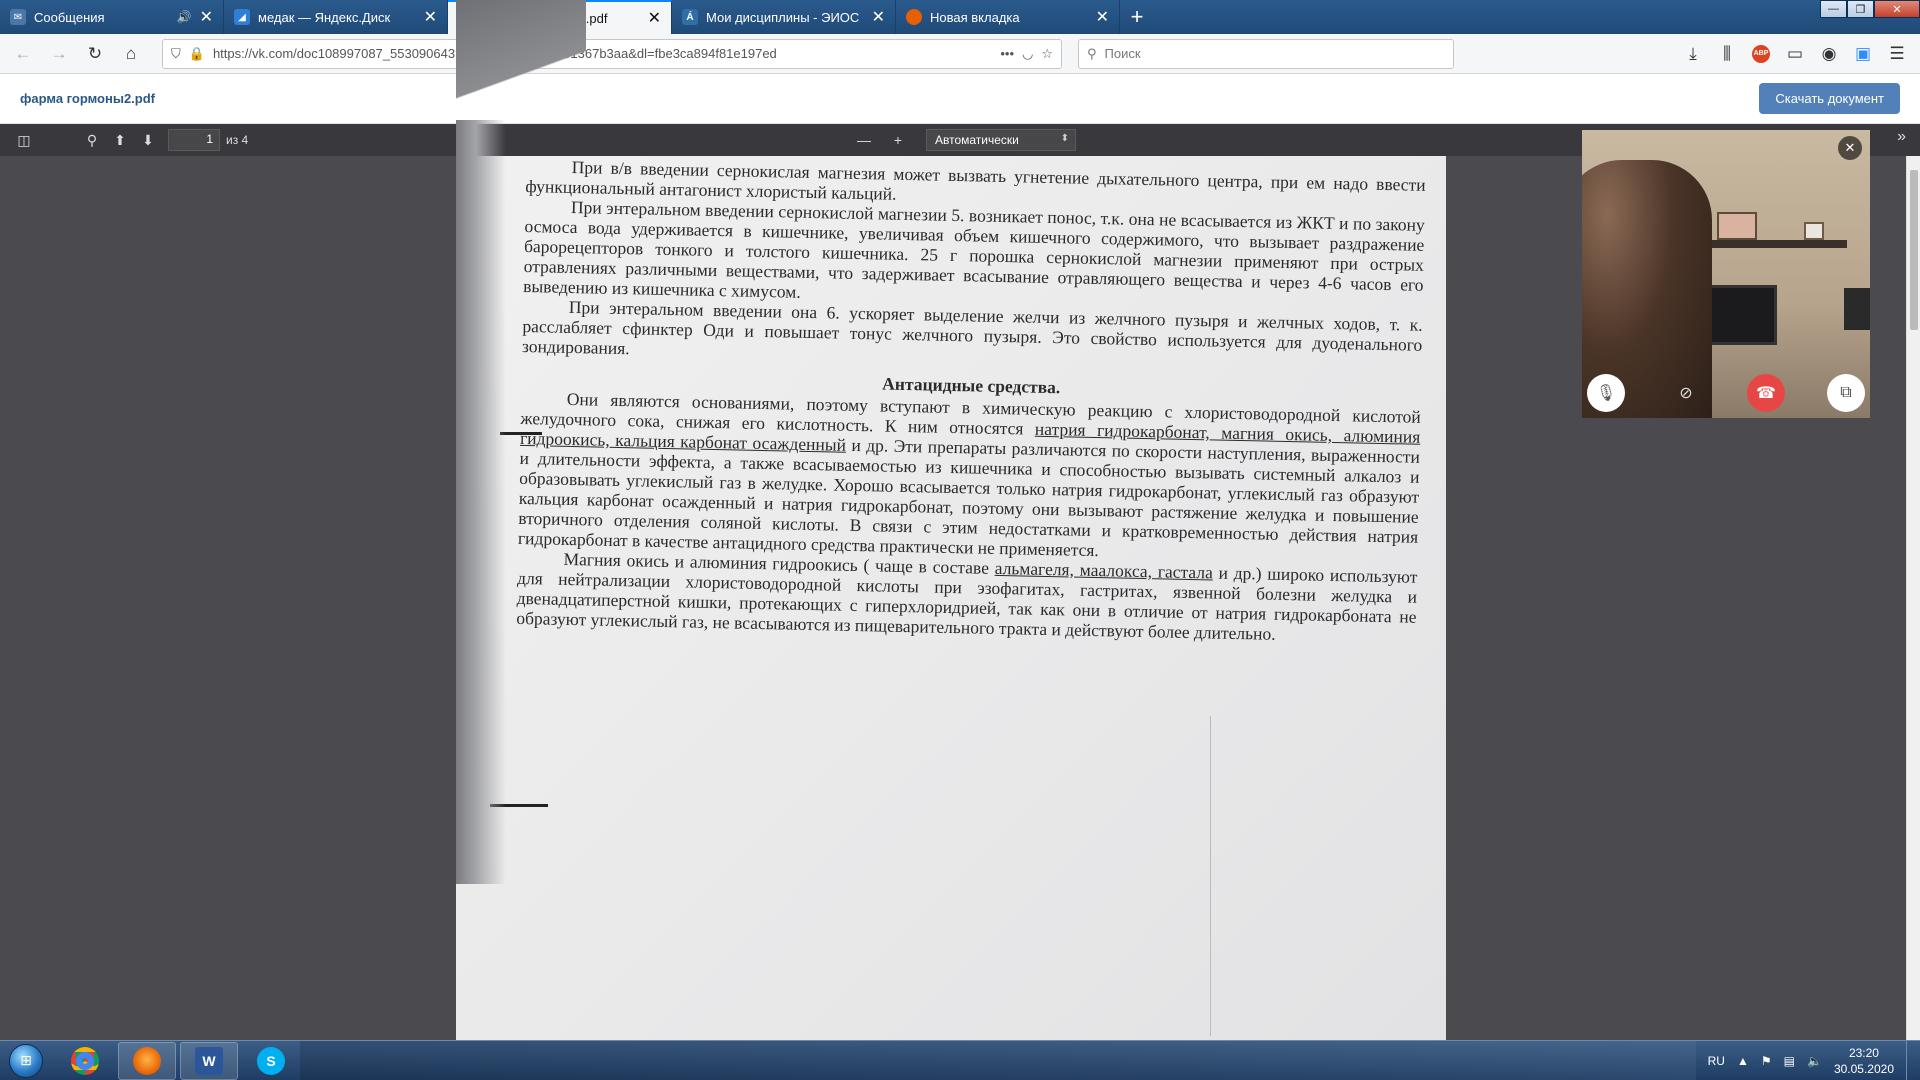  Describe the element at coordinates (1814, 1061) in the screenshot. I see `volume-icon: 🔈` at that location.